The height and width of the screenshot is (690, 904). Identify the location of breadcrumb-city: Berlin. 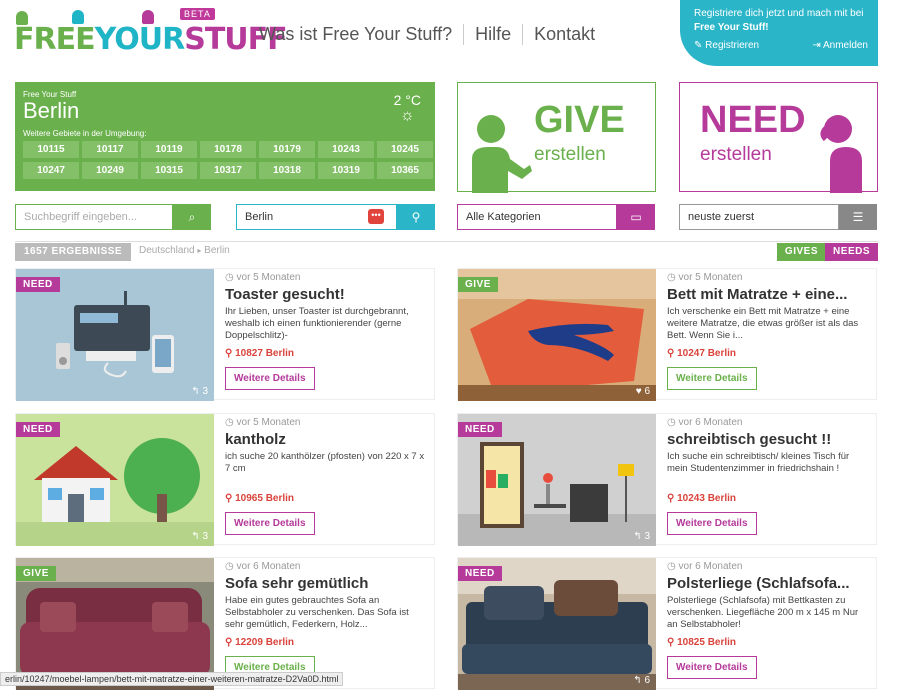
(217, 250).